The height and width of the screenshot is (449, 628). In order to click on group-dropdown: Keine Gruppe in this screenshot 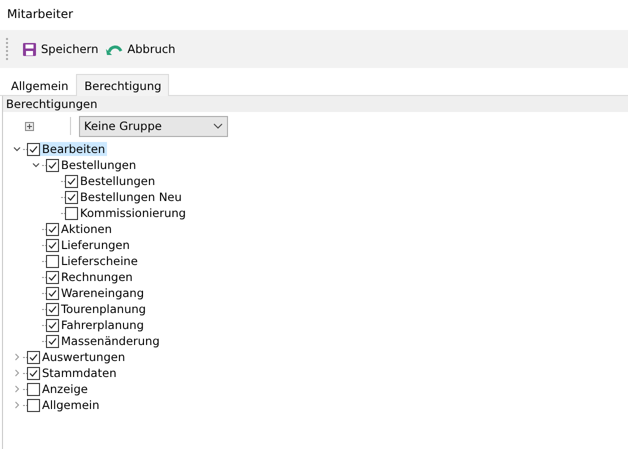, I will do `click(153, 126)`.